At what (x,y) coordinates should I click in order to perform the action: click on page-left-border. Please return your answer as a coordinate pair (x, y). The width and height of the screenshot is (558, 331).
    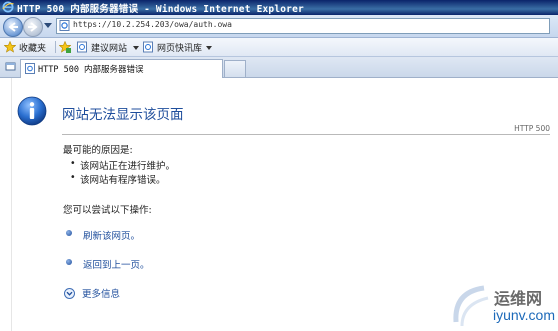
    Looking at the image, I should click on (11, 204).